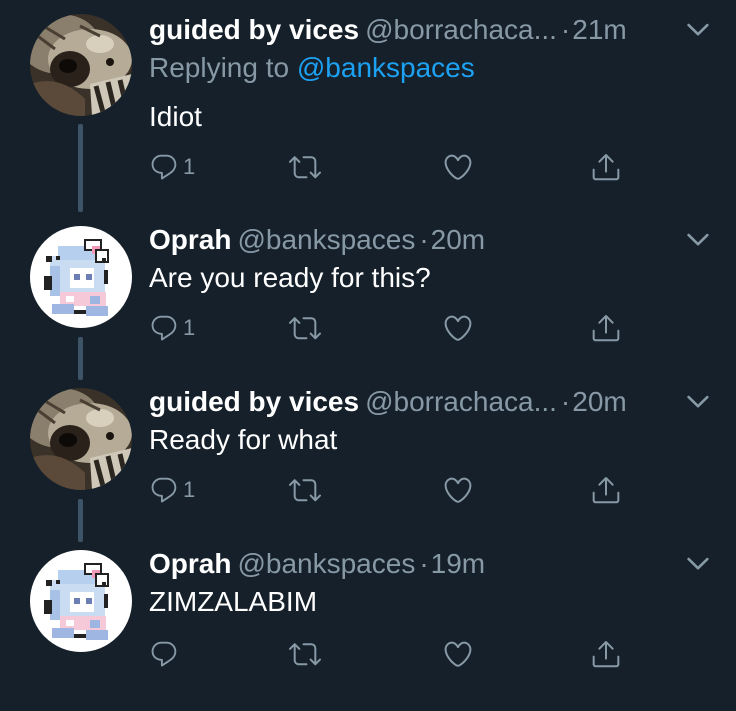 The image size is (736, 711). I want to click on reply-button, so click(166, 654).